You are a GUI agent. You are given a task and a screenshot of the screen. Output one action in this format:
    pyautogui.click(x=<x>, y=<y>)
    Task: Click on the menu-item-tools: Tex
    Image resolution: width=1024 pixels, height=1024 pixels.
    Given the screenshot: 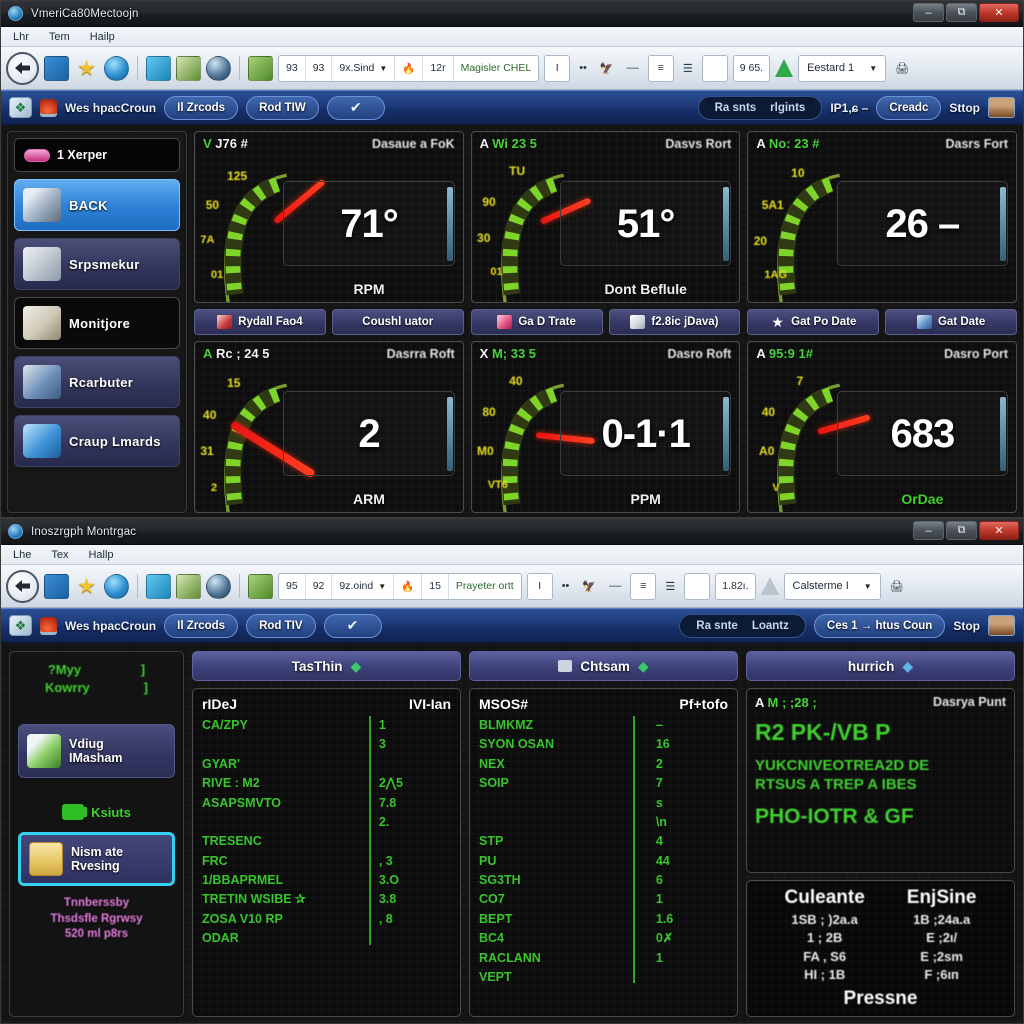 What is the action you would take?
    pyautogui.click(x=59, y=555)
    